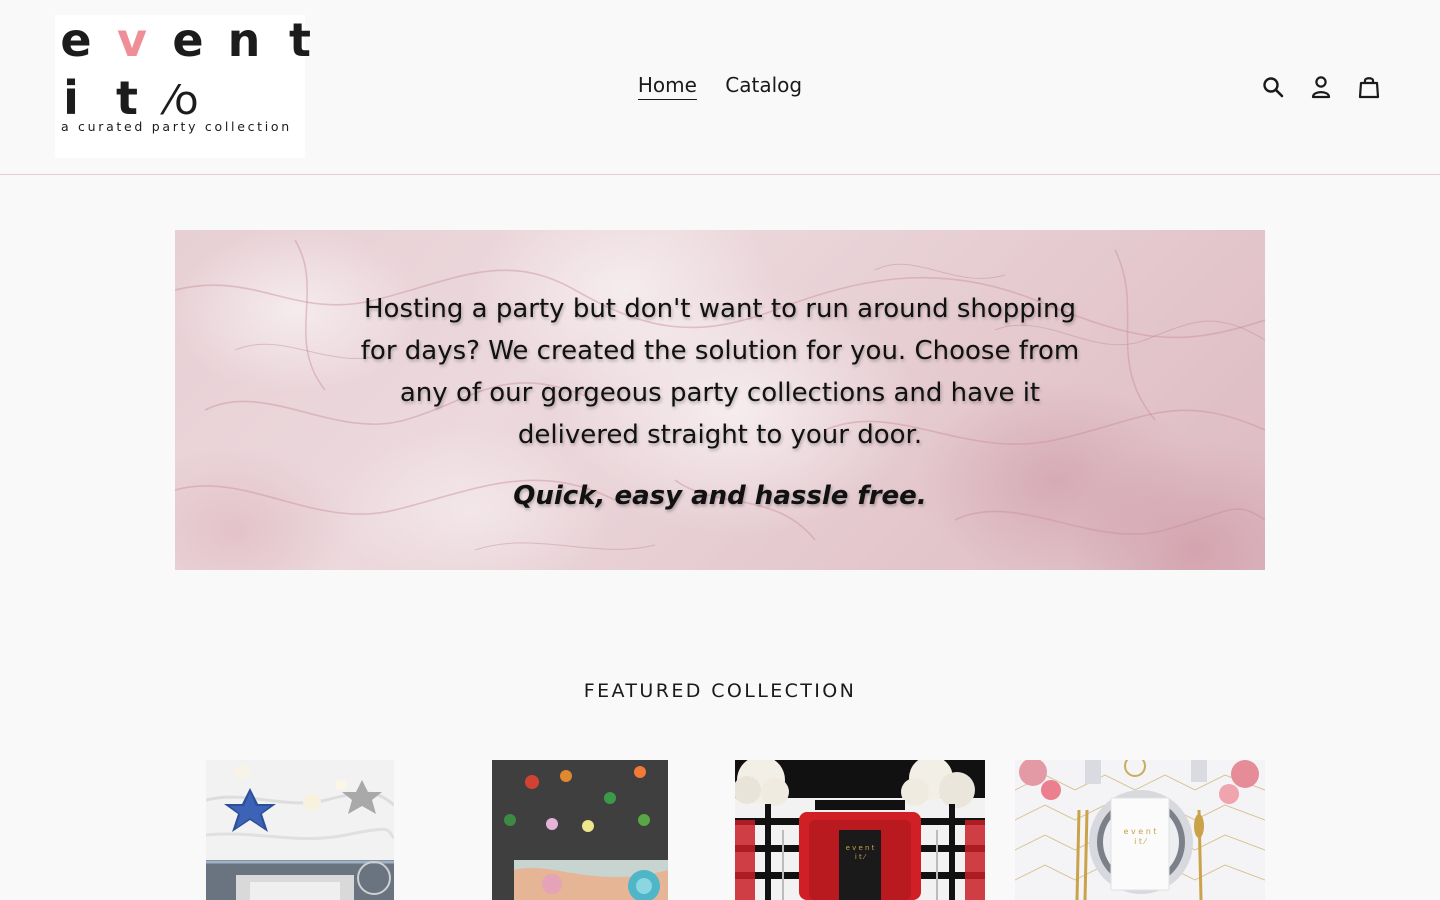 The image size is (1440, 900). I want to click on search-icon, so click(1273, 87).